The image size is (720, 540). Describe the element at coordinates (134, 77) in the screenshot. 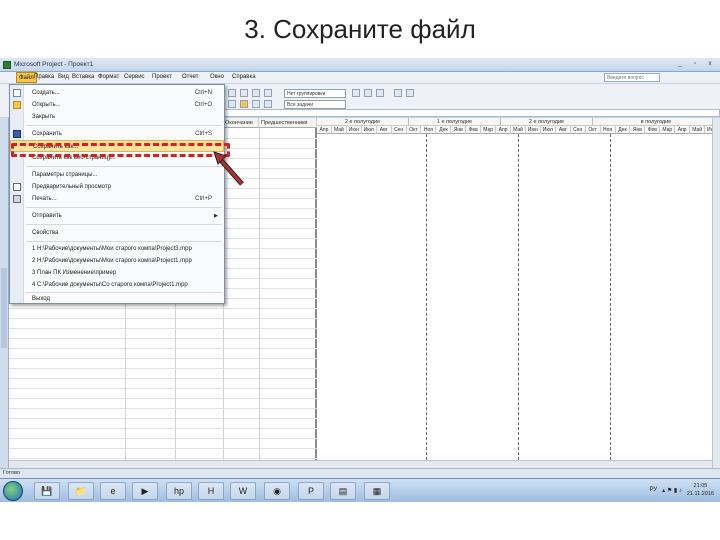

I see `menu-tools: Сервис` at that location.